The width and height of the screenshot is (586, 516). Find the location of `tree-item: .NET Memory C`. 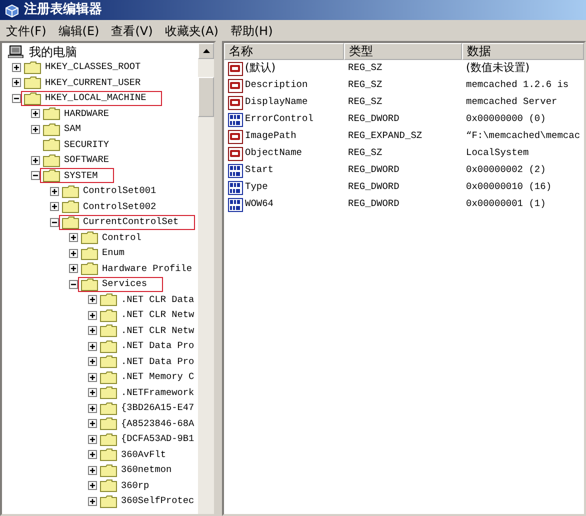

tree-item: .NET Memory C is located at coordinates (158, 377).